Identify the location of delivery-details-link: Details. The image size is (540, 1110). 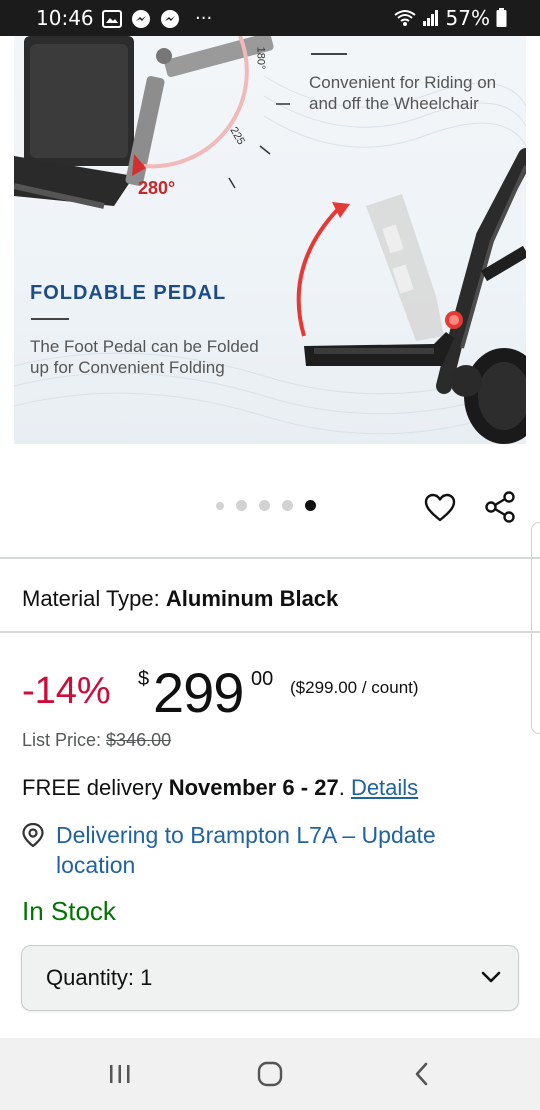
(384, 787).